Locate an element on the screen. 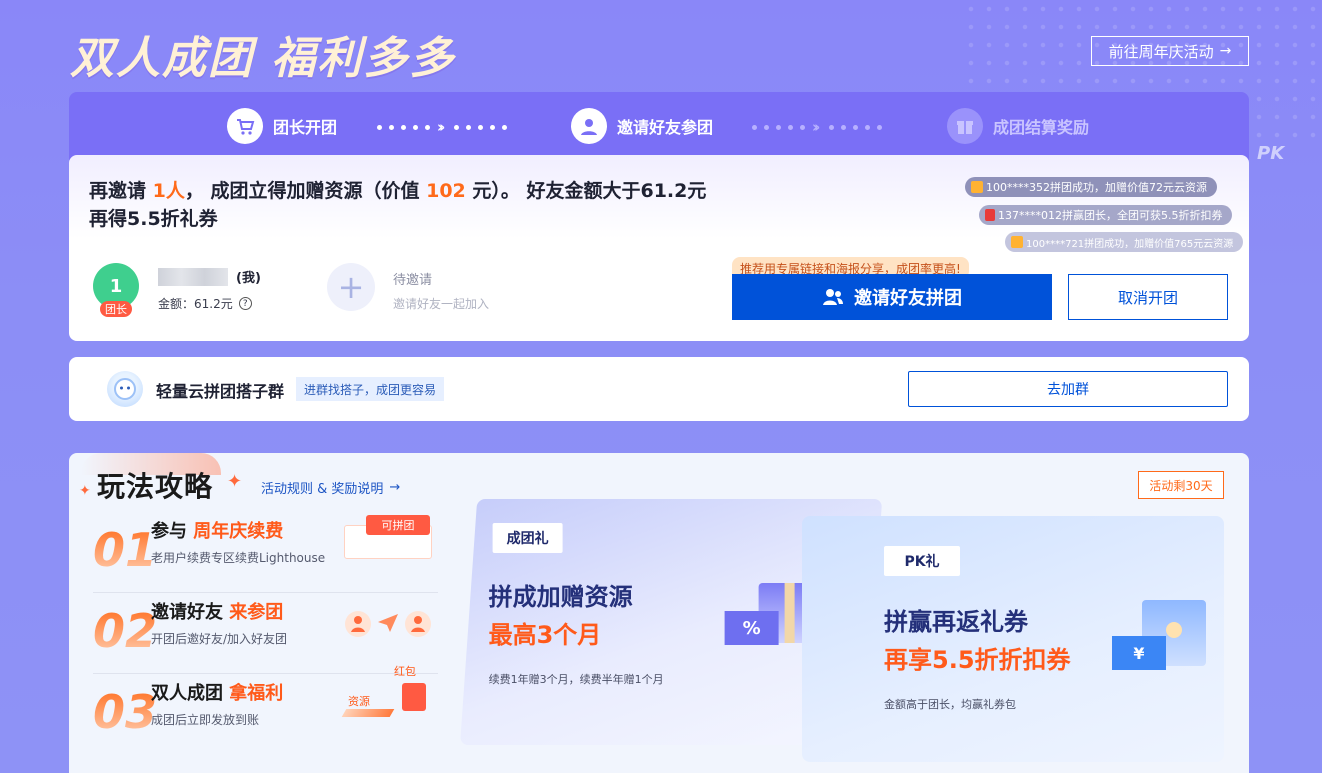 This screenshot has width=1322, height=773. guide-title: 玩法攻略 is located at coordinates (155, 486).